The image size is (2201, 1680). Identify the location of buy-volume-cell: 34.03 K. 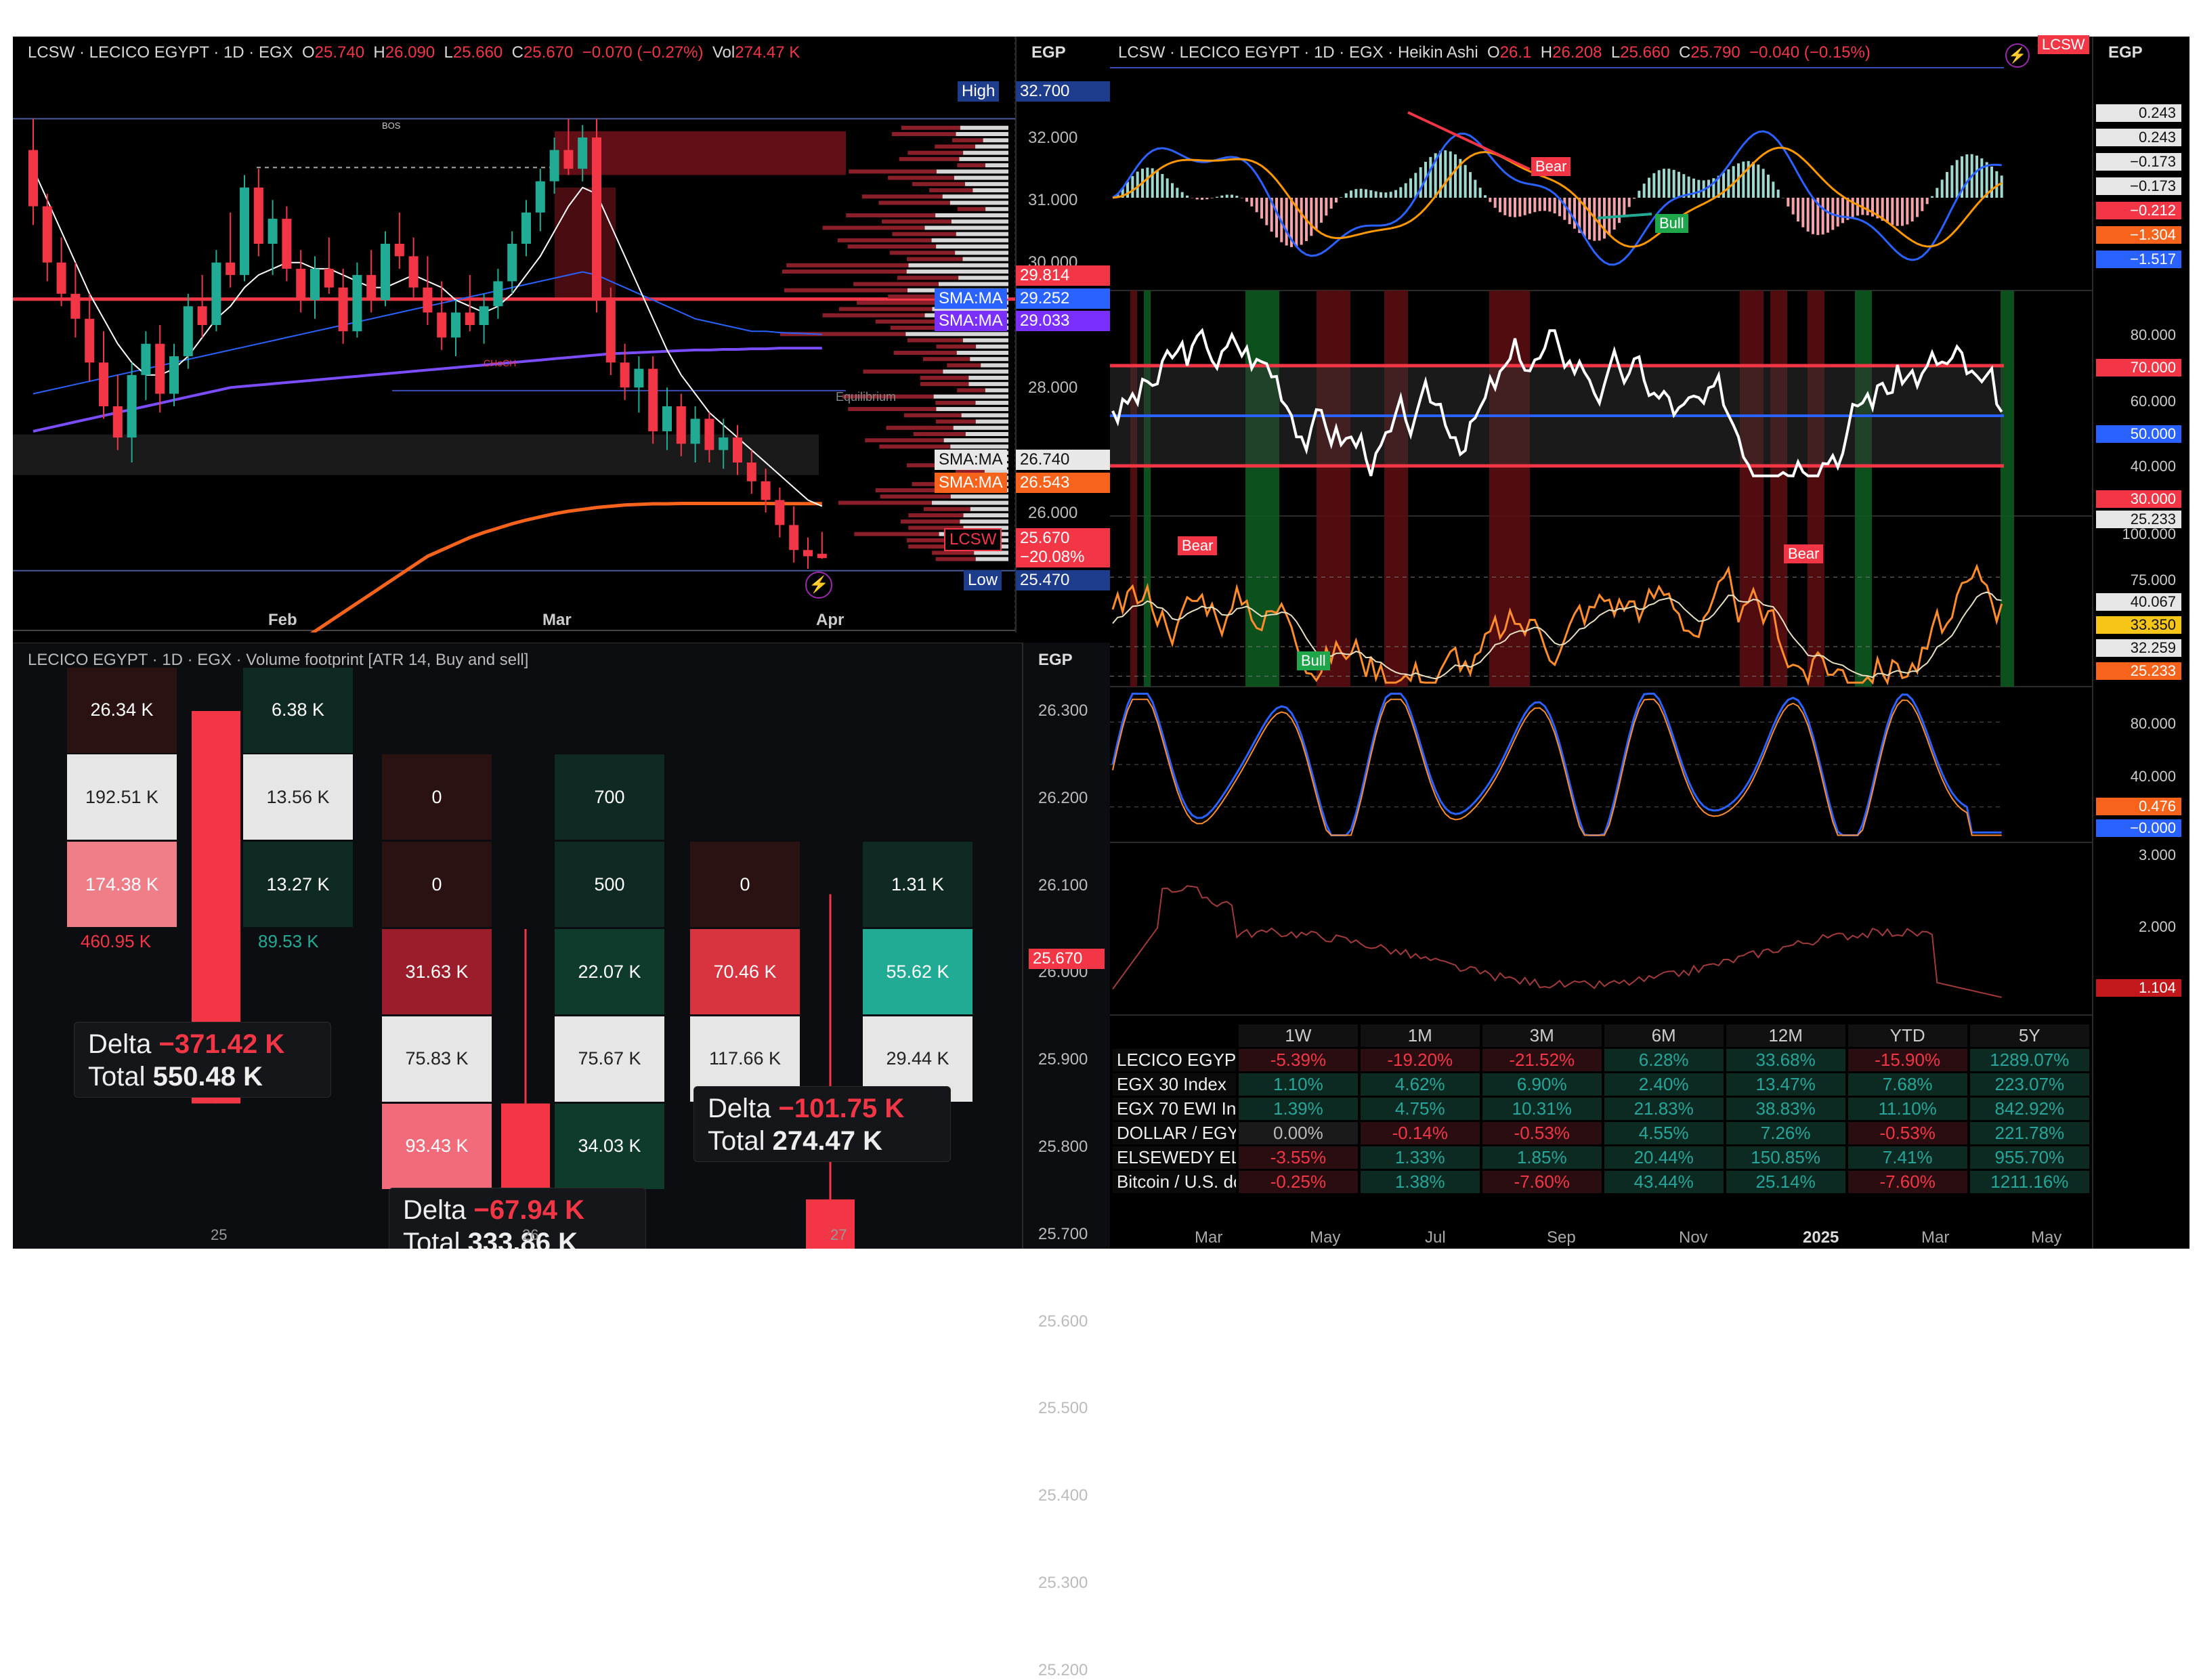
(609, 1146).